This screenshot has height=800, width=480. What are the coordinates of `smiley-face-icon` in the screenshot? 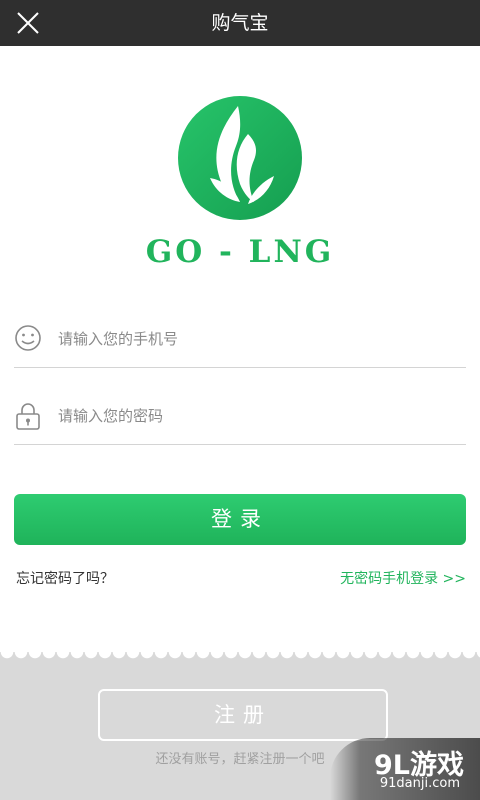 It's located at (28, 338).